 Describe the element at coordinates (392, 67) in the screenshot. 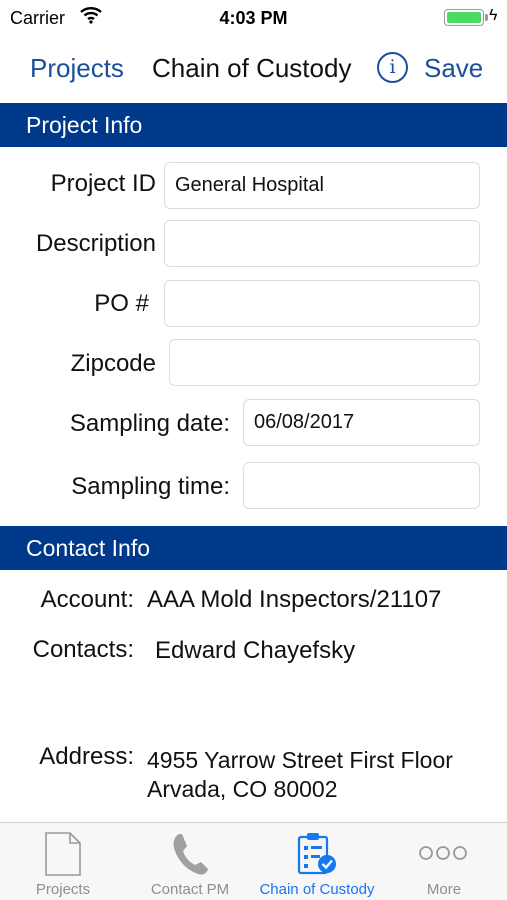

I see `info-icon: i` at that location.